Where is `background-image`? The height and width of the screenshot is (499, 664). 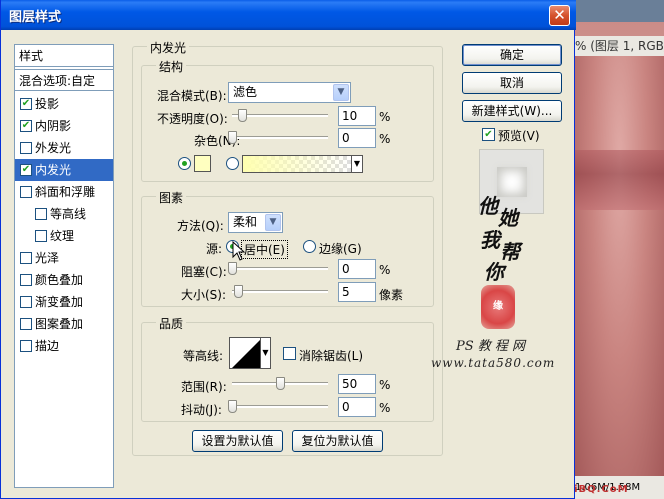
background-image is located at coordinates (619, 266).